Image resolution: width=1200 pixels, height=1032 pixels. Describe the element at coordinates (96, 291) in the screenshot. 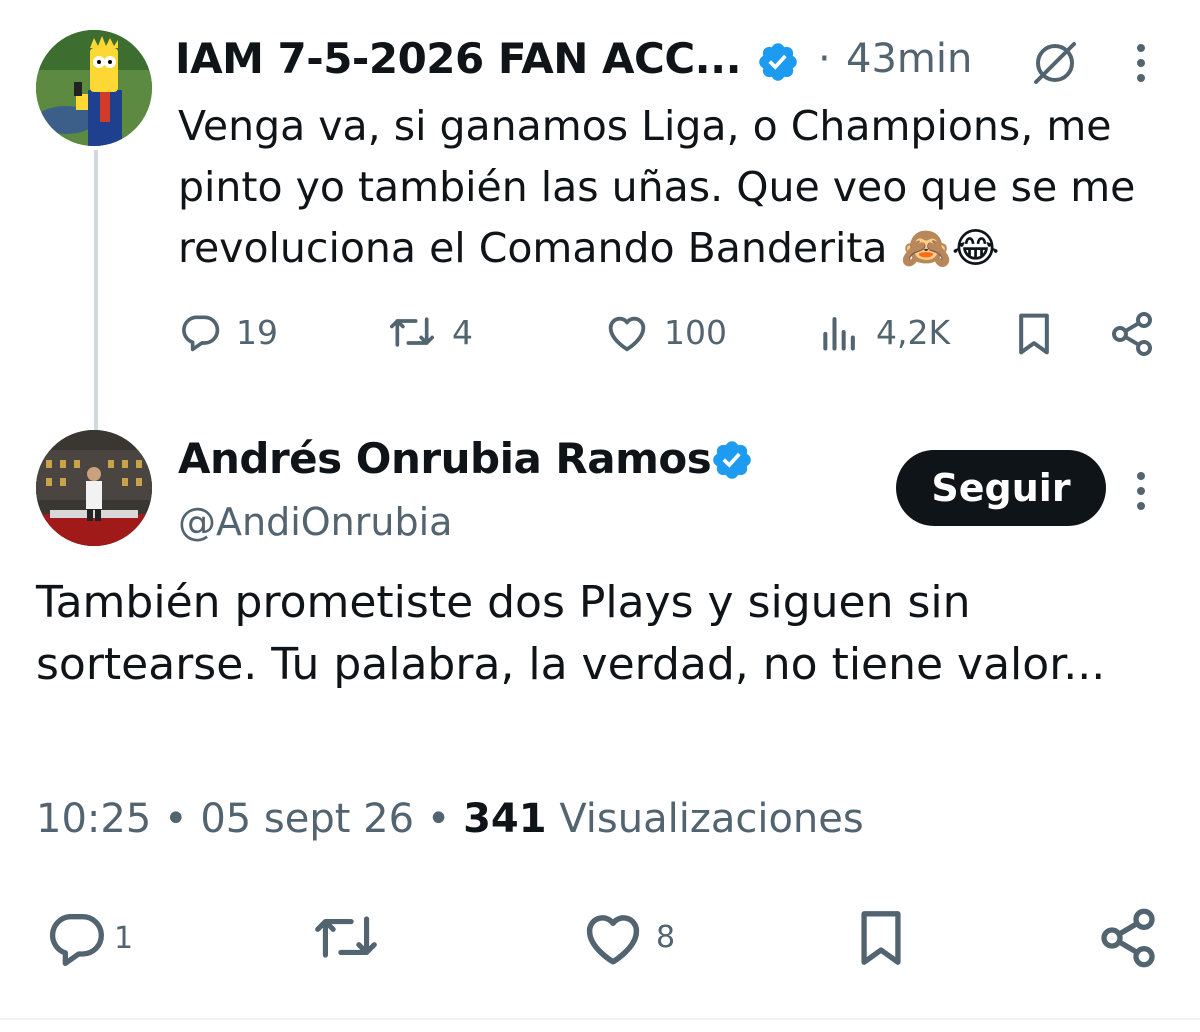

I see `thread-connector-line` at that location.